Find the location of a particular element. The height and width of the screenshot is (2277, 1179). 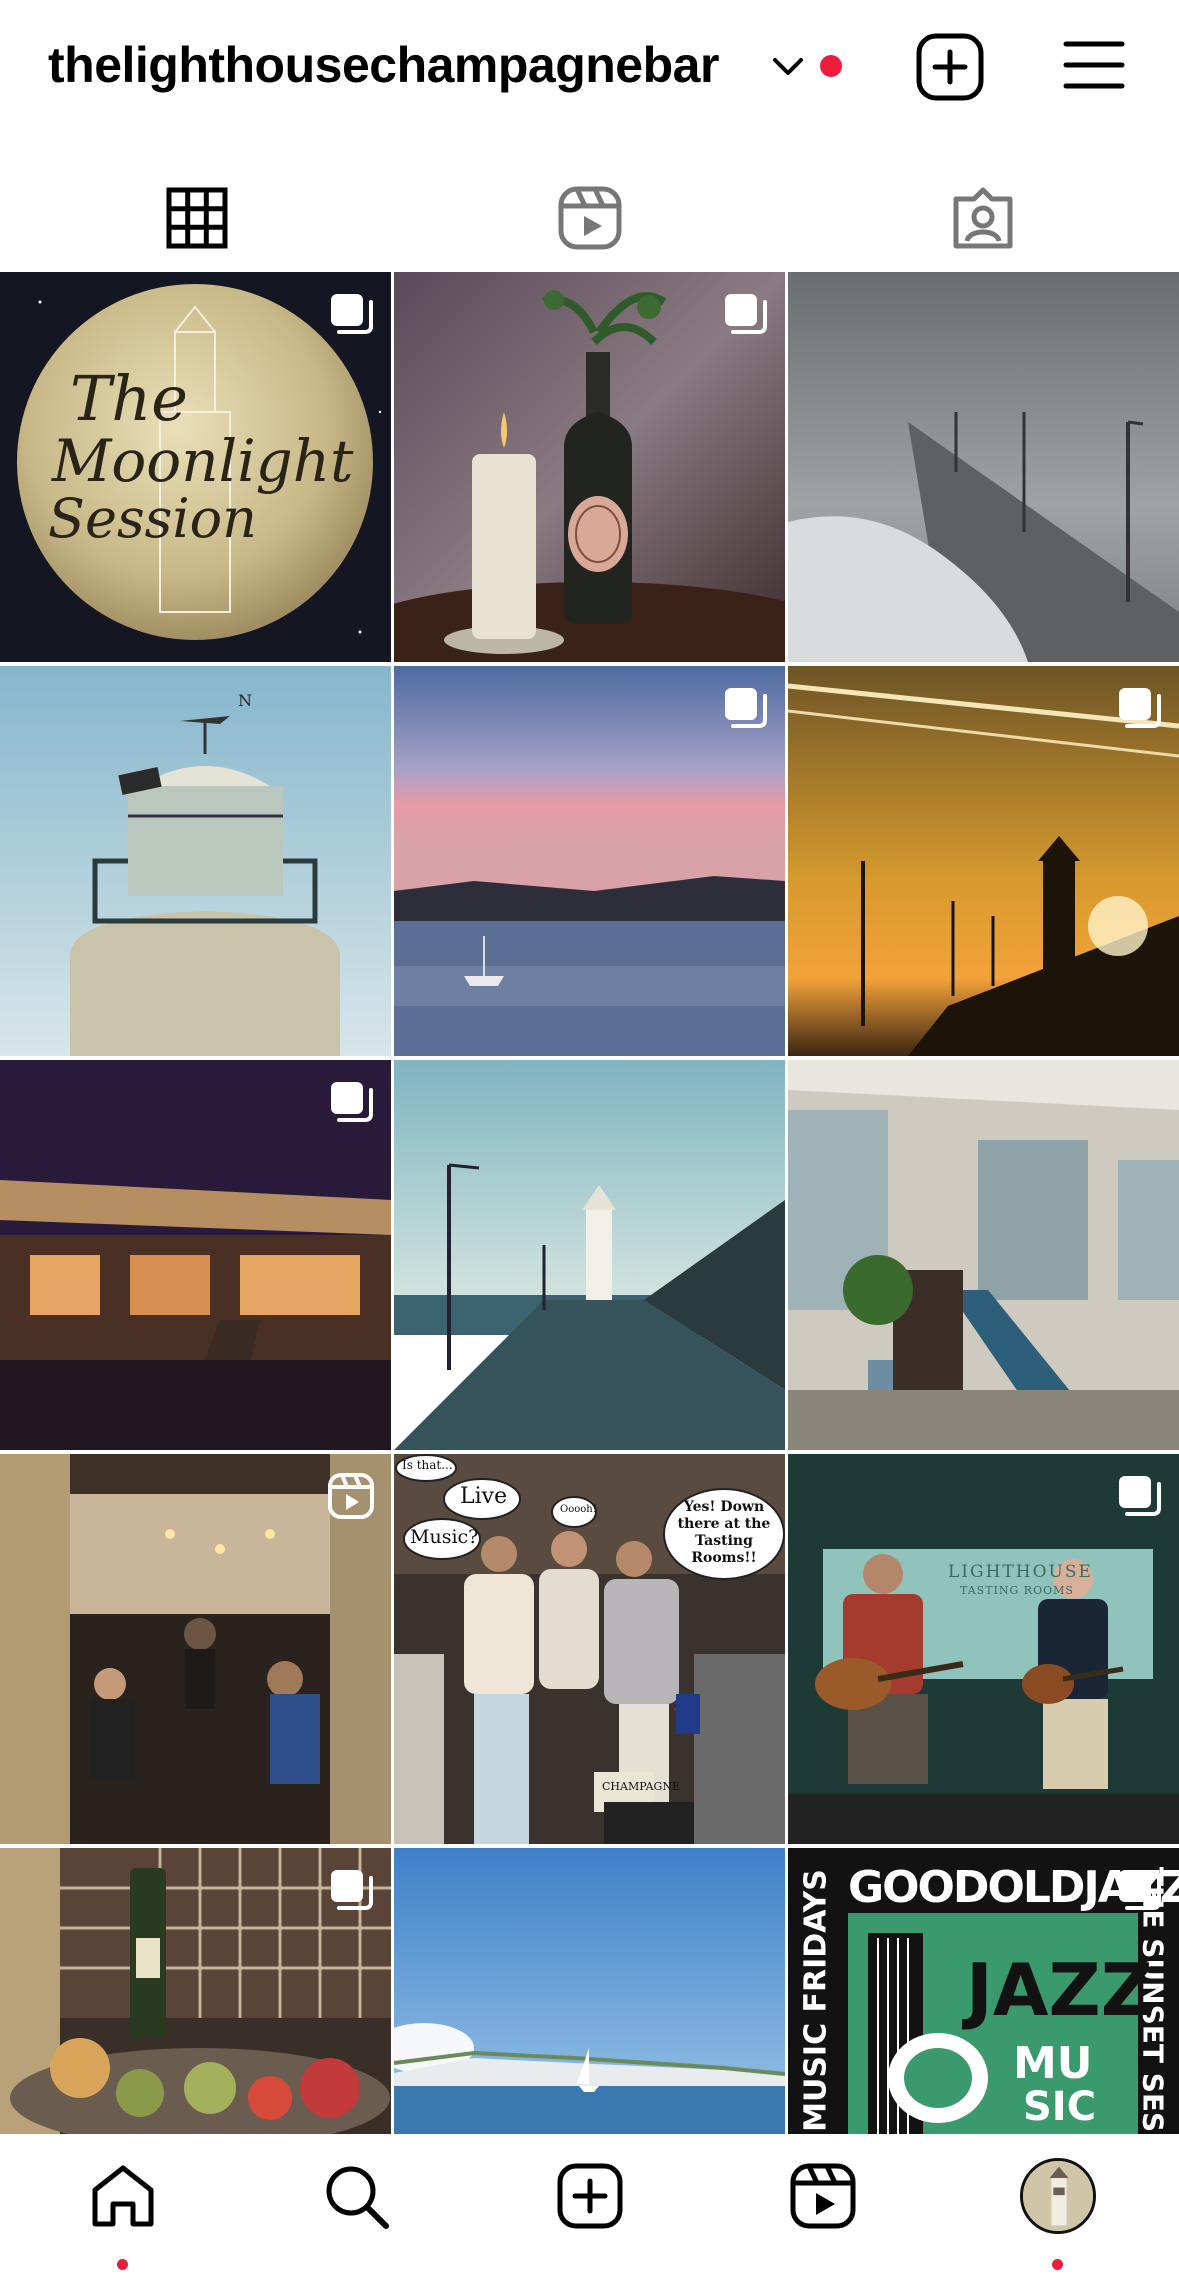

tab-tagged is located at coordinates (982, 217).